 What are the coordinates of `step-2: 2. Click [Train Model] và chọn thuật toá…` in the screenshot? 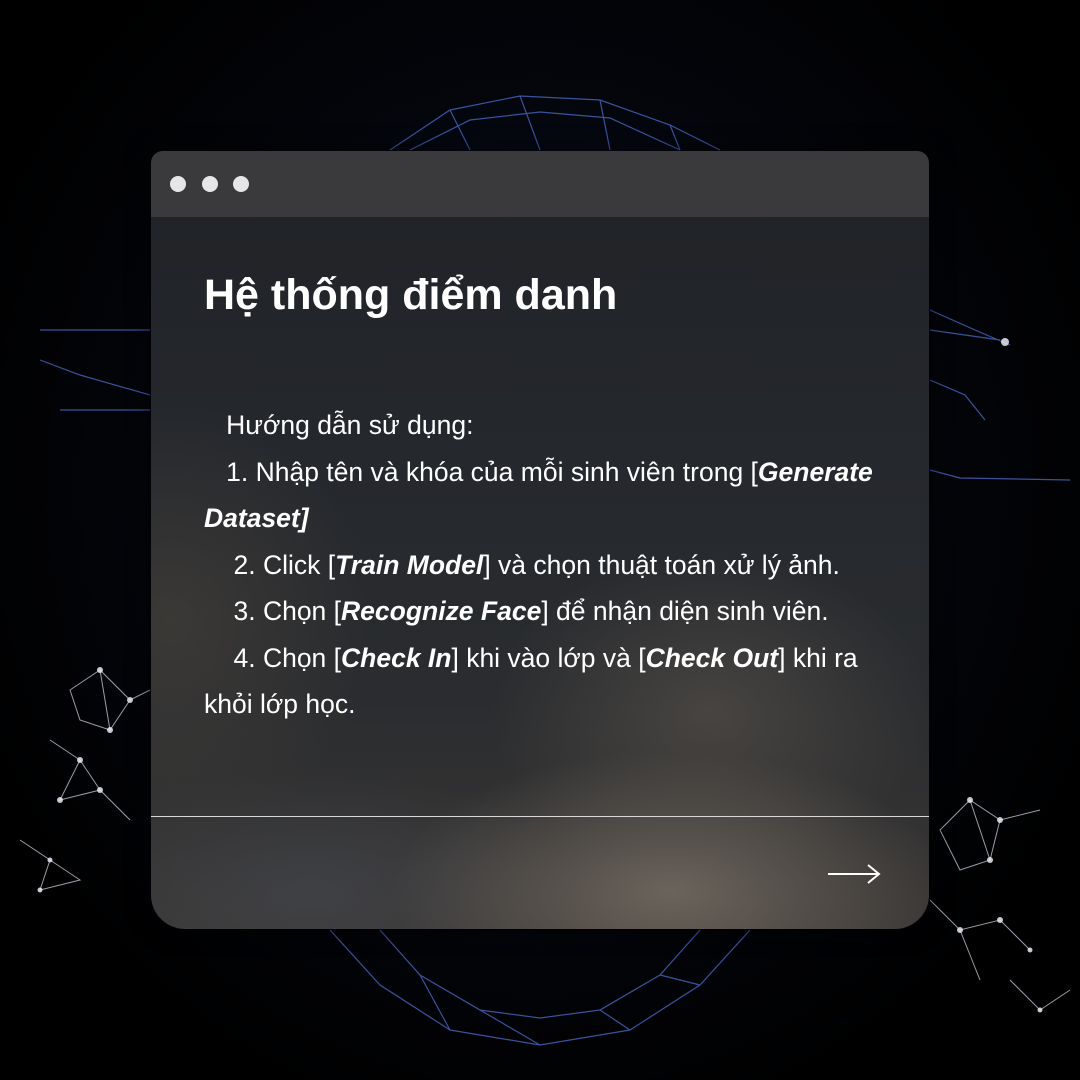 It's located at (544, 565).